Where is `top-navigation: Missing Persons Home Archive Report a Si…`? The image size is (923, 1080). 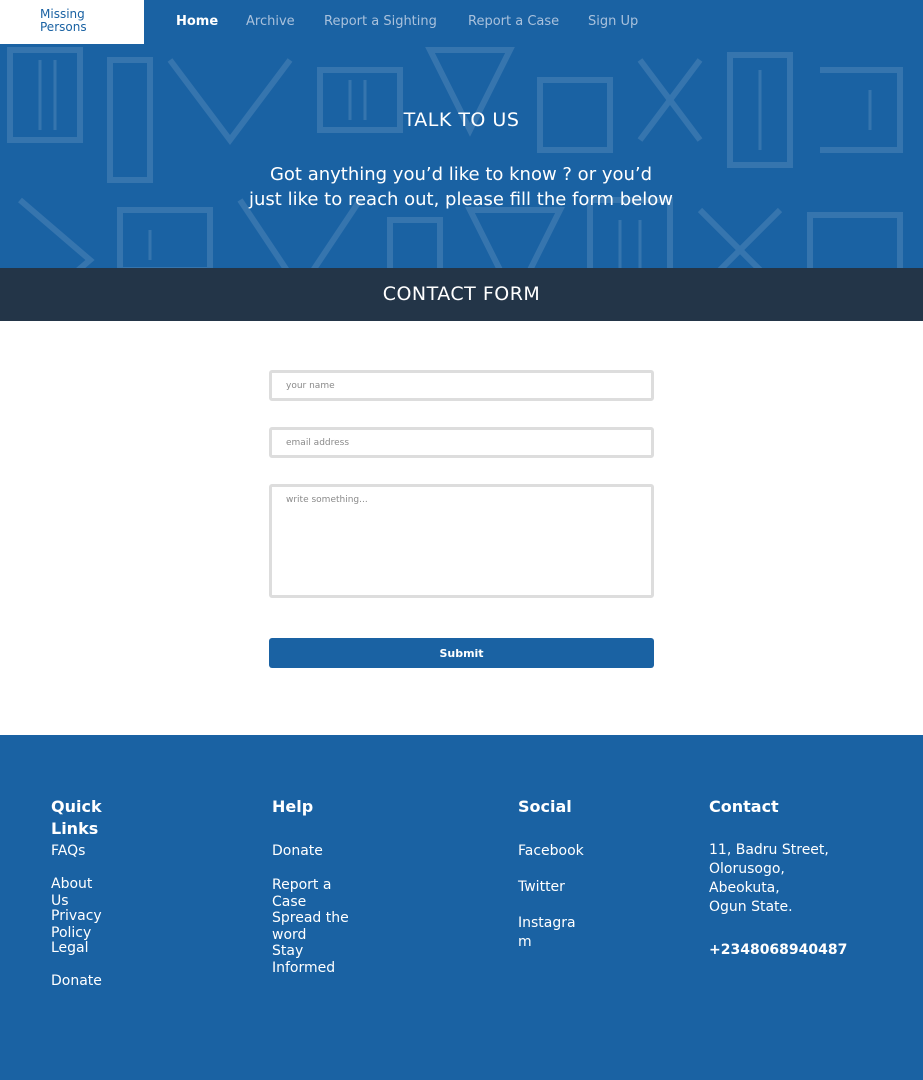
top-navigation: Missing Persons Home Archive Report a Si… is located at coordinates (461, 22).